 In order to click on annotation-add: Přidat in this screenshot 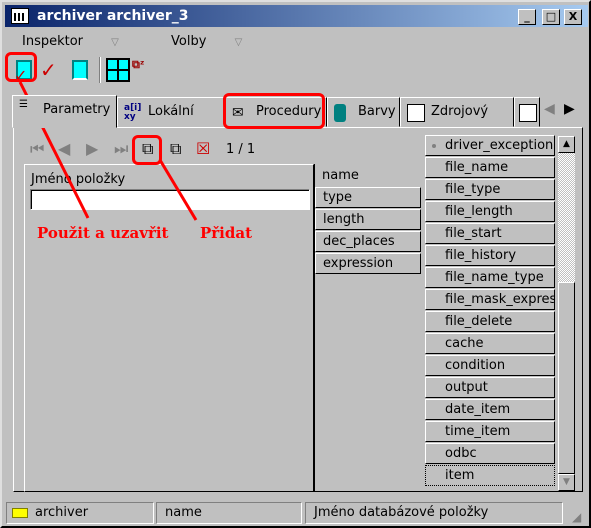, I will do `click(226, 233)`.